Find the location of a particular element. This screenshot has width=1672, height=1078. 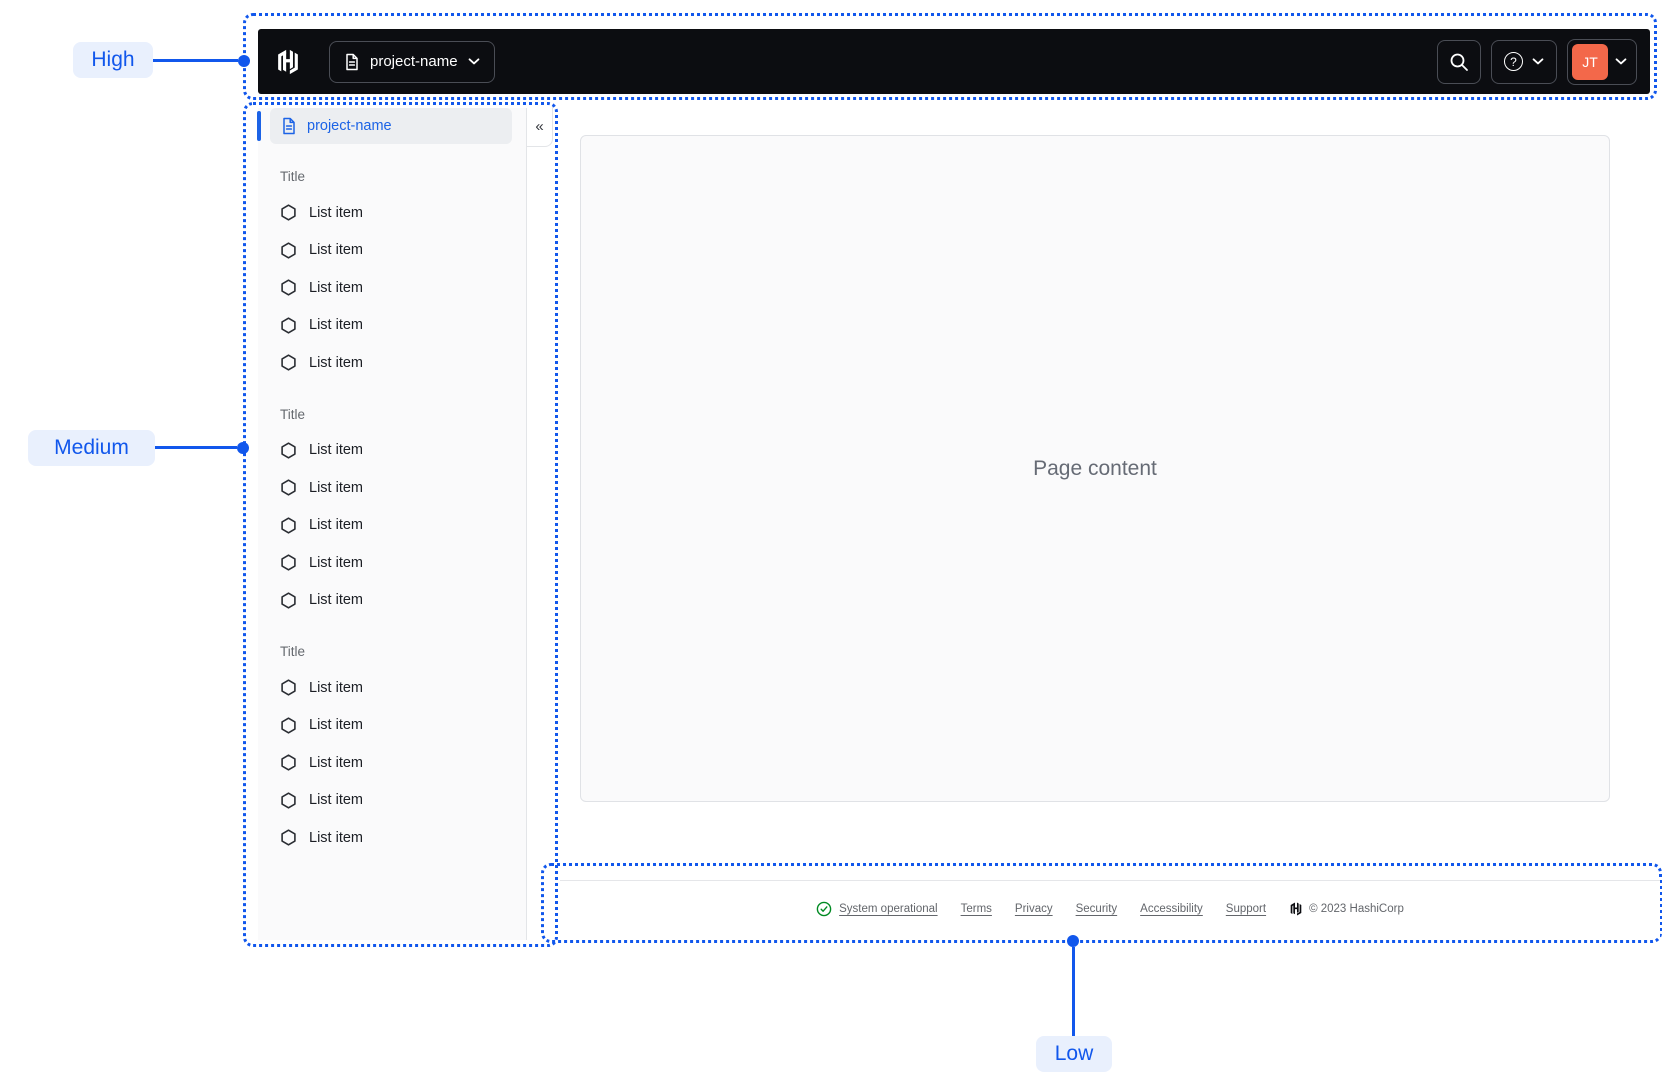

annotation-connector-medium is located at coordinates (196, 447).